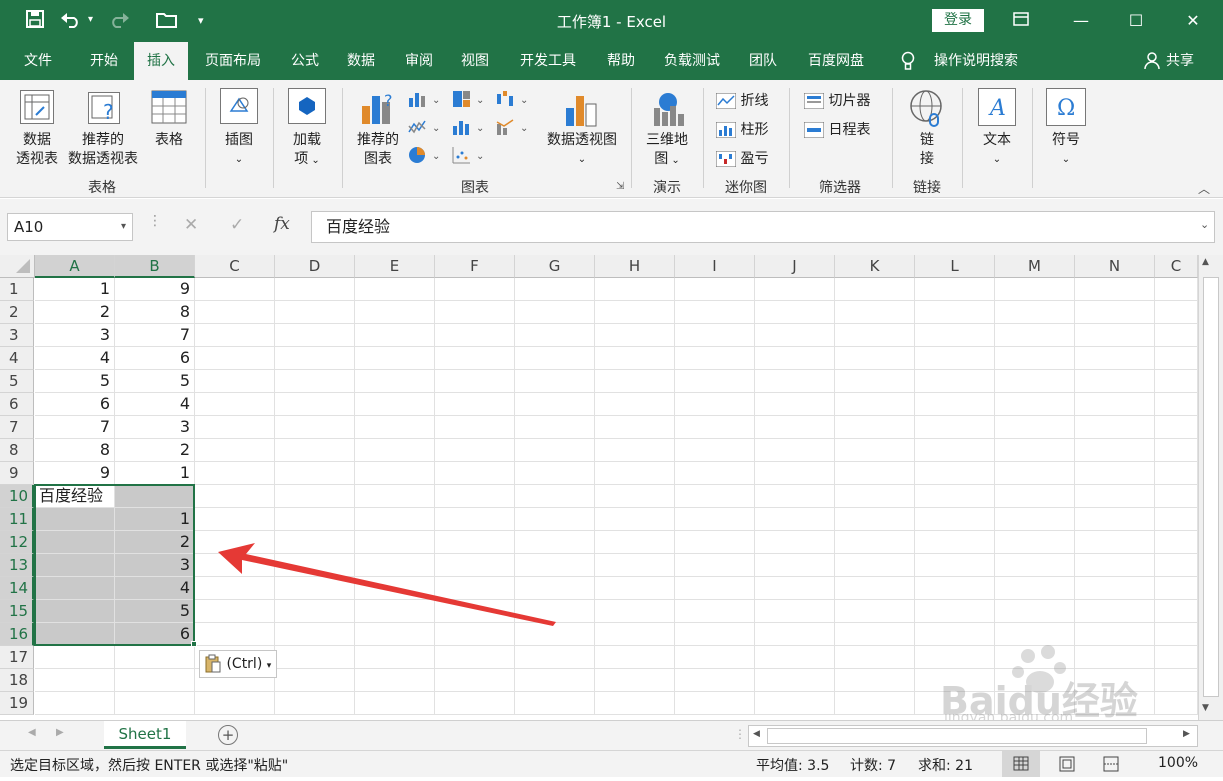 This screenshot has width=1223, height=781. What do you see at coordinates (17, 611) in the screenshot?
I see `row-header: 15` at bounding box center [17, 611].